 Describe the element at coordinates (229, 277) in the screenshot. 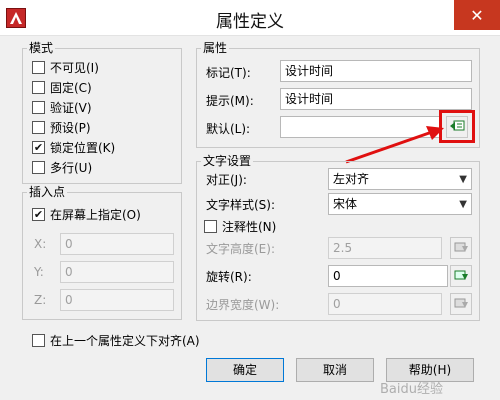

I see `rotation-label: 旋转(R):` at that location.